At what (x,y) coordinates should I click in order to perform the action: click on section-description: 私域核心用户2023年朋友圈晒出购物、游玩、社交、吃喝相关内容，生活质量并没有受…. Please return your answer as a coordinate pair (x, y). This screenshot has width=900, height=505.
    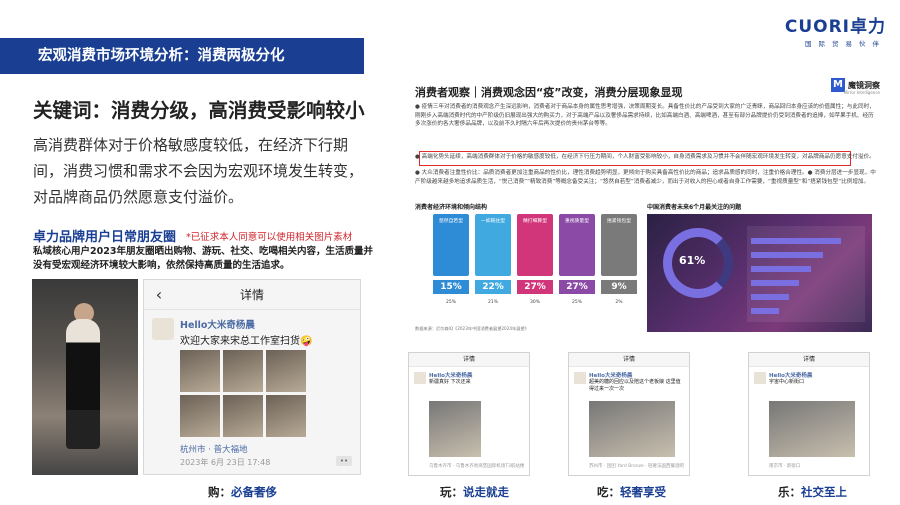
    Looking at the image, I should click on (203, 258).